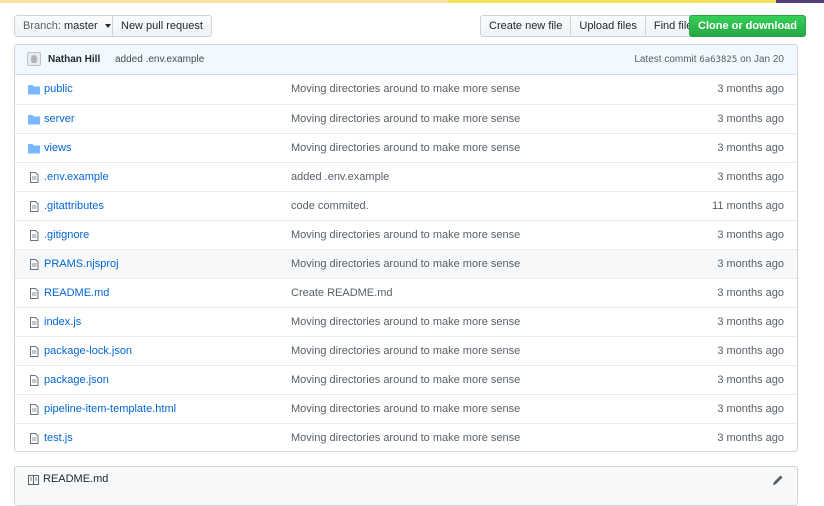  Describe the element at coordinates (58, 148) in the screenshot. I see `file-name-link: views` at that location.